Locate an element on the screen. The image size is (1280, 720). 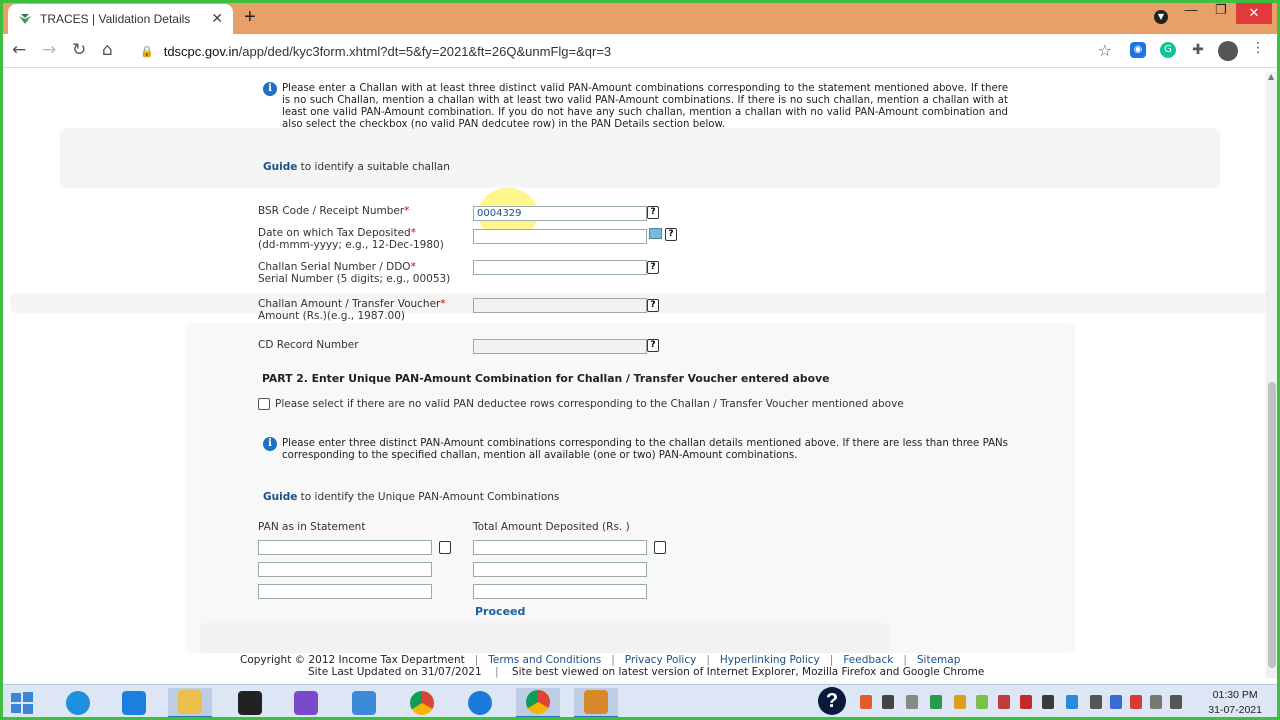
serial-help-icon: ? is located at coordinates (653, 267).